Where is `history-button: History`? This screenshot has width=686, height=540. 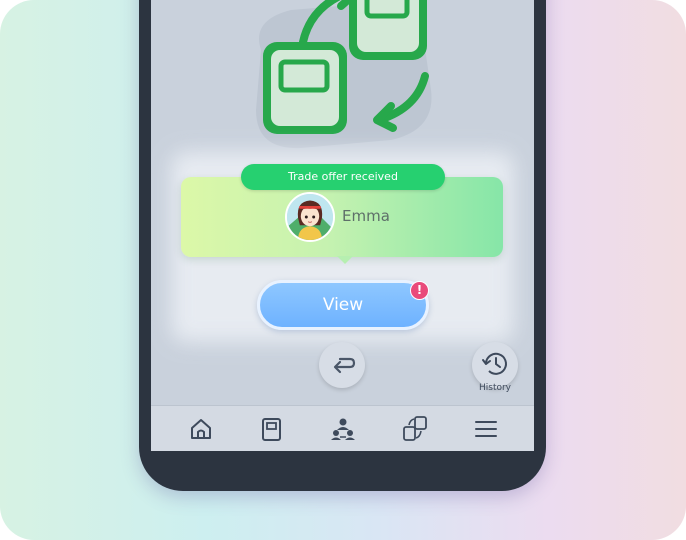
history-button: History is located at coordinates (495, 367).